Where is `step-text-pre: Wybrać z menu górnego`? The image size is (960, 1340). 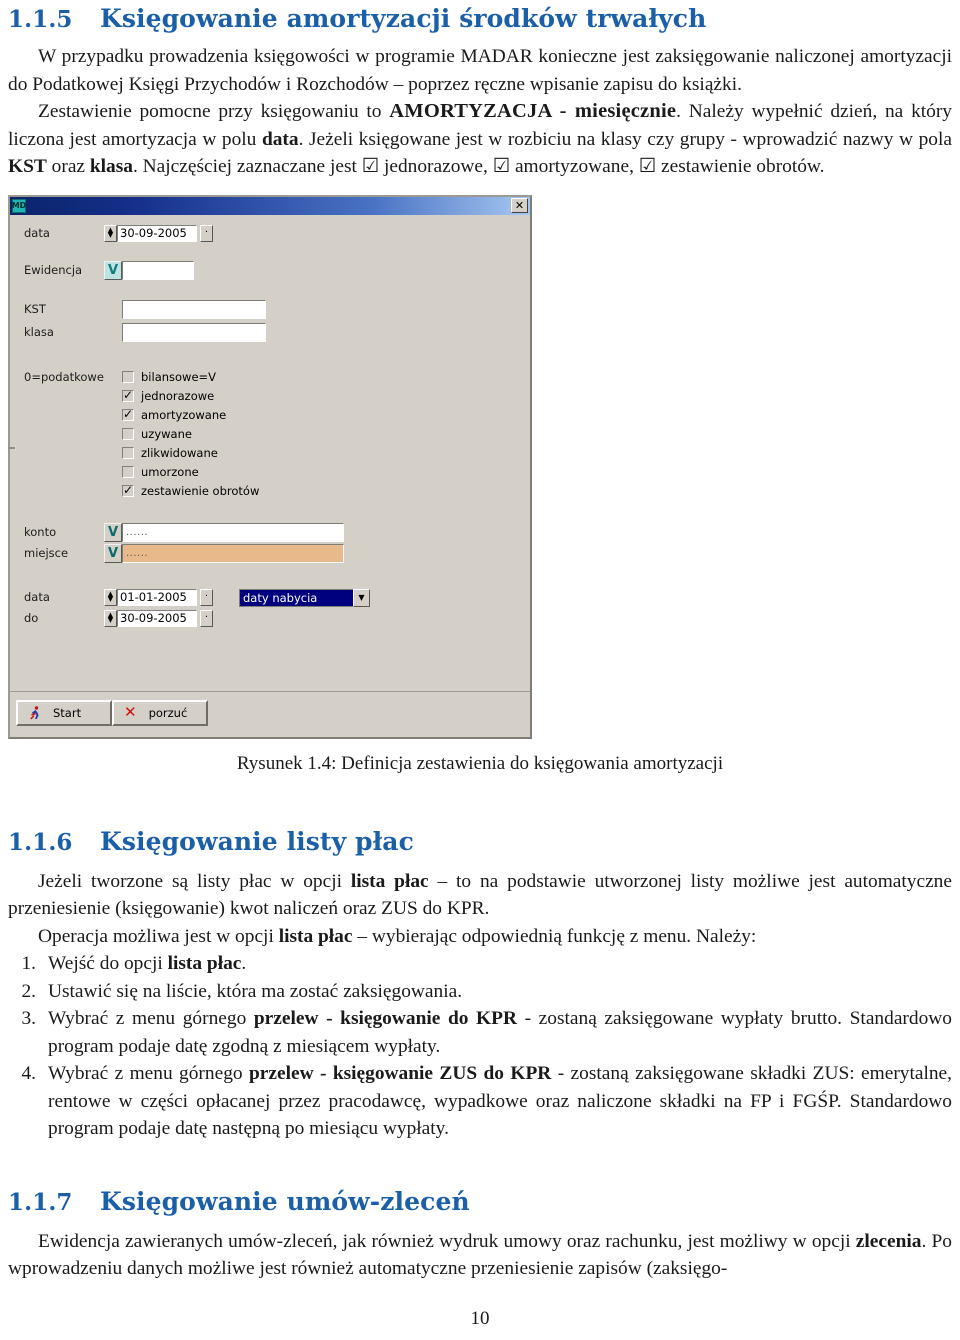
step-text-pre: Wybrać z menu górnego is located at coordinates (148, 1073).